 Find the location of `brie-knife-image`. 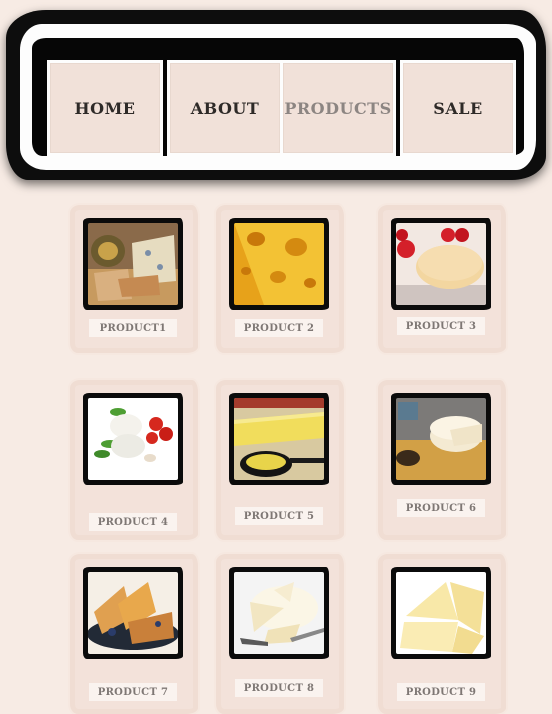

brie-knife-image is located at coordinates (279, 613).